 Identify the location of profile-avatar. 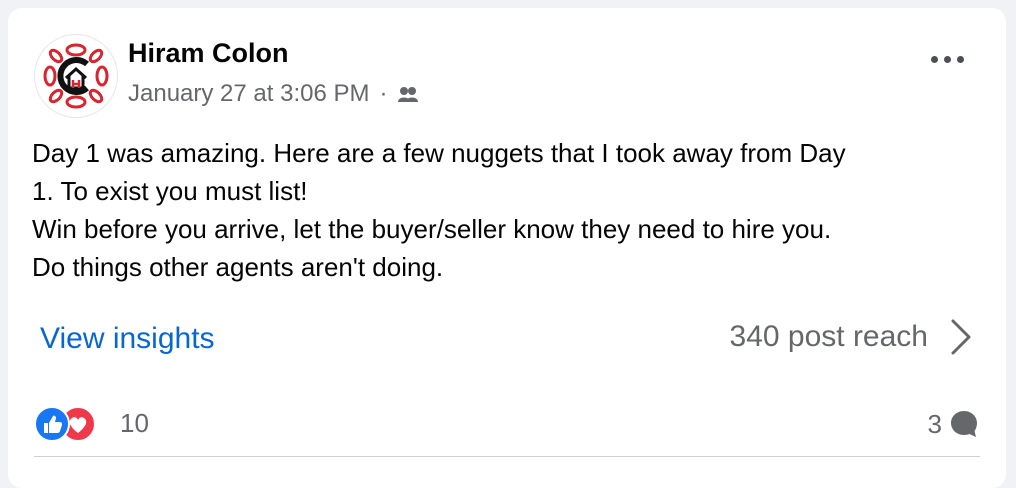
(76, 76).